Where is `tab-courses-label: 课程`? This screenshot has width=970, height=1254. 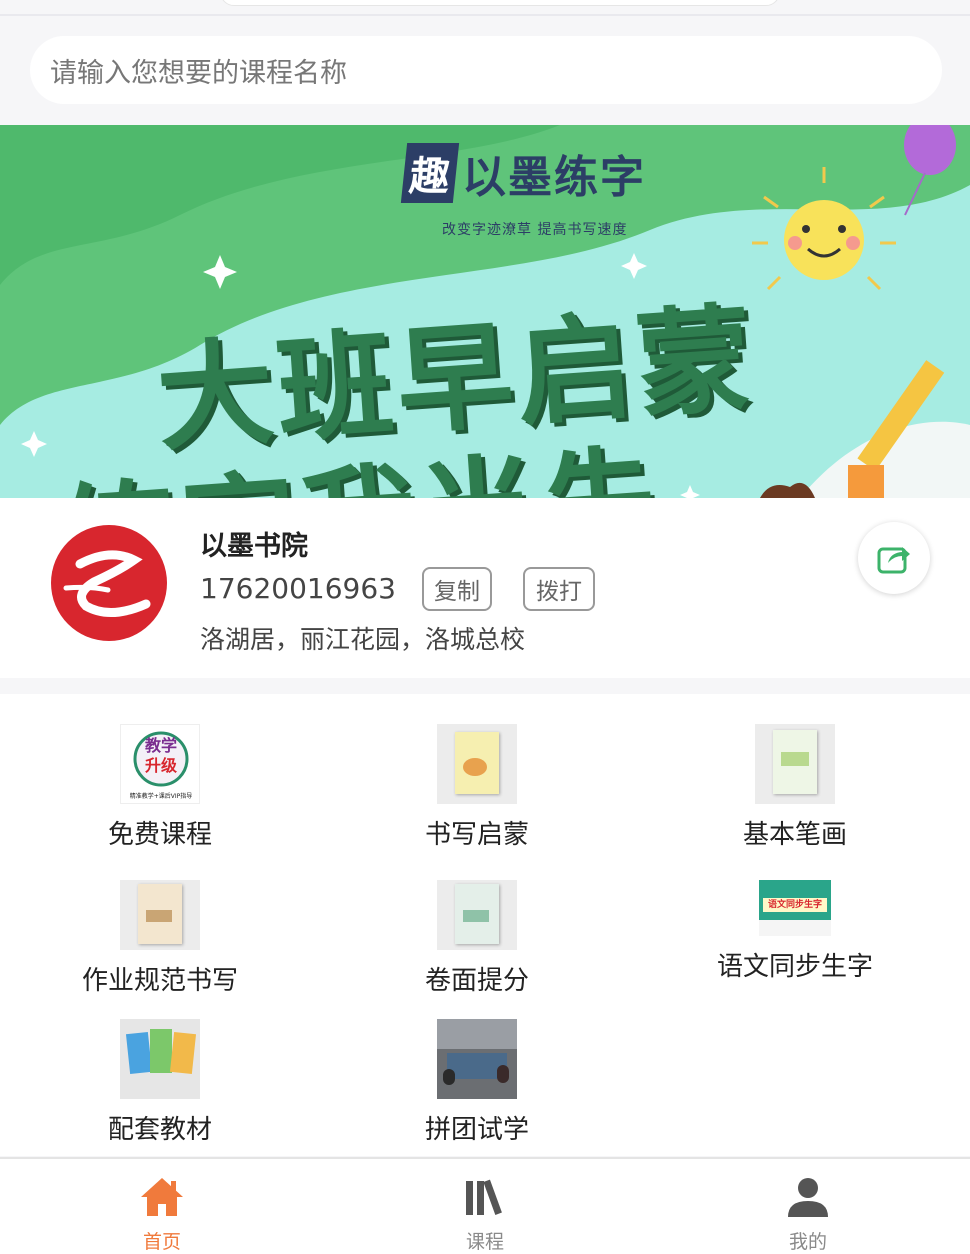 tab-courses-label: 课程 is located at coordinates (484, 1242).